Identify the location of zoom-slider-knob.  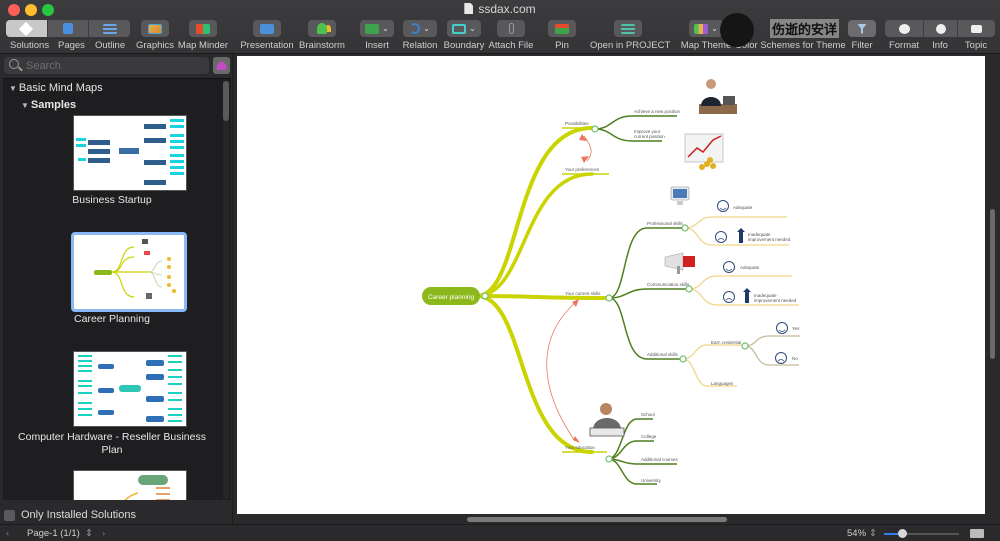
(902, 533).